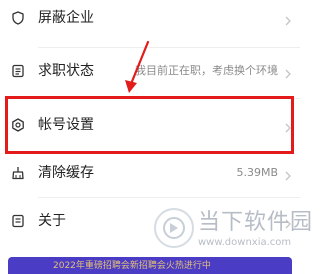 The height and width of the screenshot is (274, 320). I want to click on settings-item-label: 屏蔽企业, so click(66, 18).